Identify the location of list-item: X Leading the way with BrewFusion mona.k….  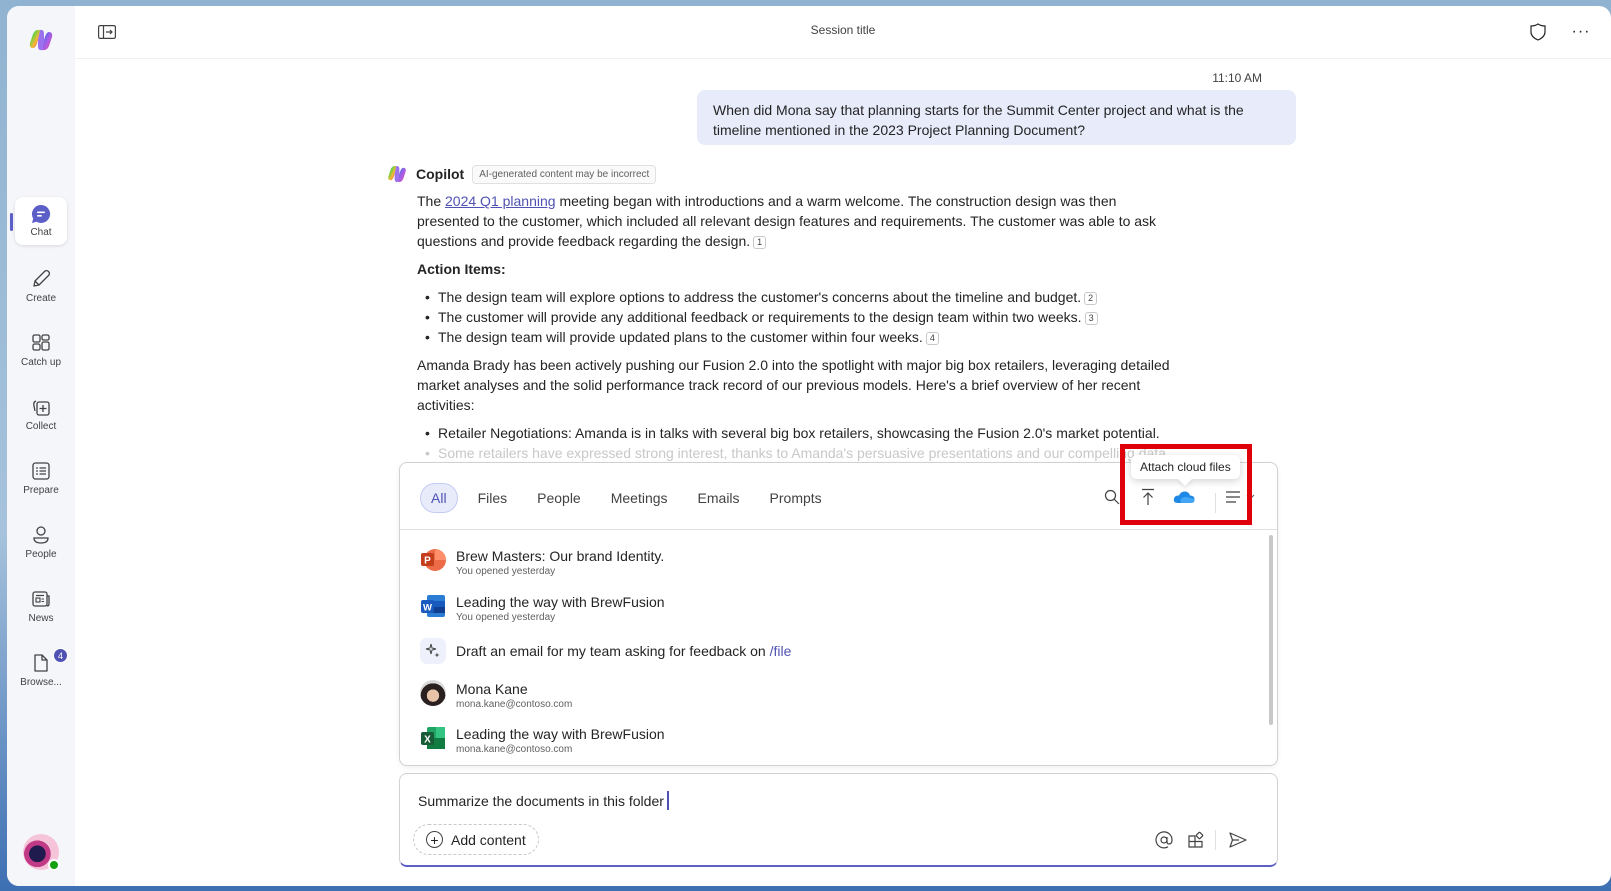
(542, 741).